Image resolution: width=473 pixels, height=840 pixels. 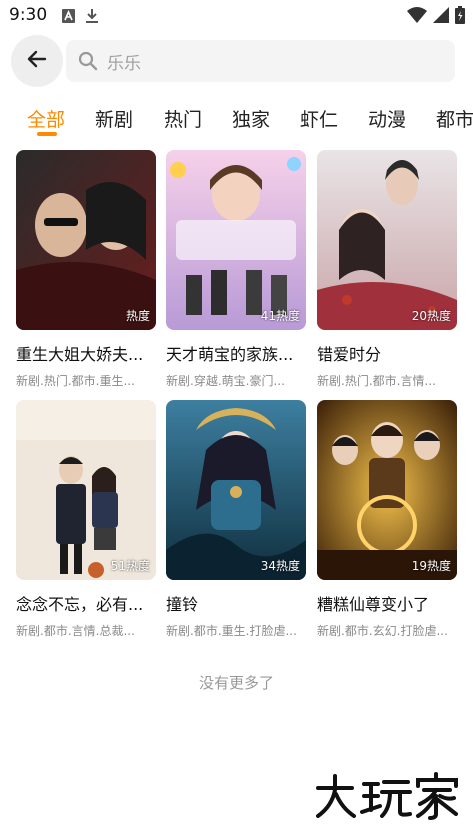 What do you see at coordinates (280, 566) in the screenshot?
I see `heat-badge: 34热度` at bounding box center [280, 566].